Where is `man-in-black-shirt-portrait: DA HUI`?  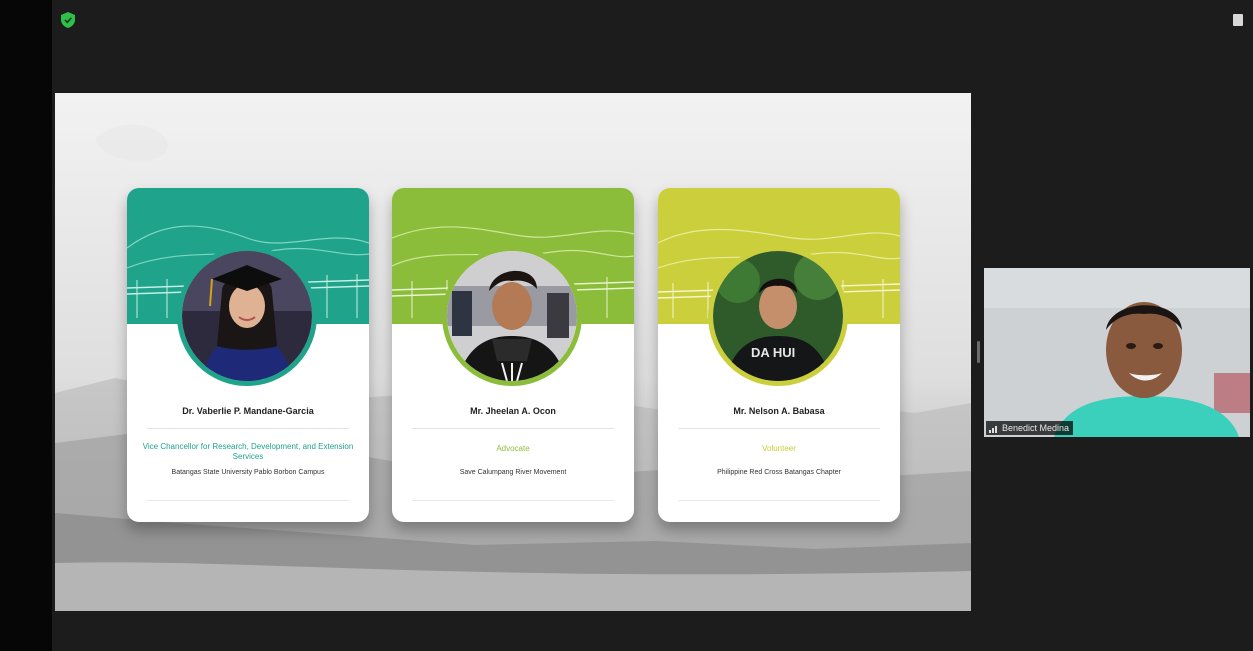
man-in-black-shirt-portrait: DA HUI is located at coordinates (778, 316).